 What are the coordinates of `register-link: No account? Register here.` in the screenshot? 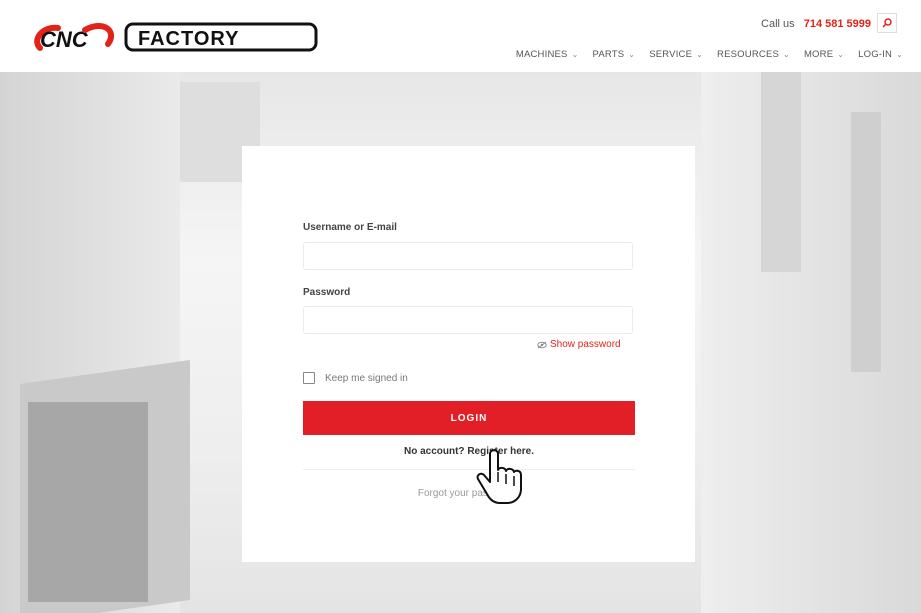 It's located at (469, 454).